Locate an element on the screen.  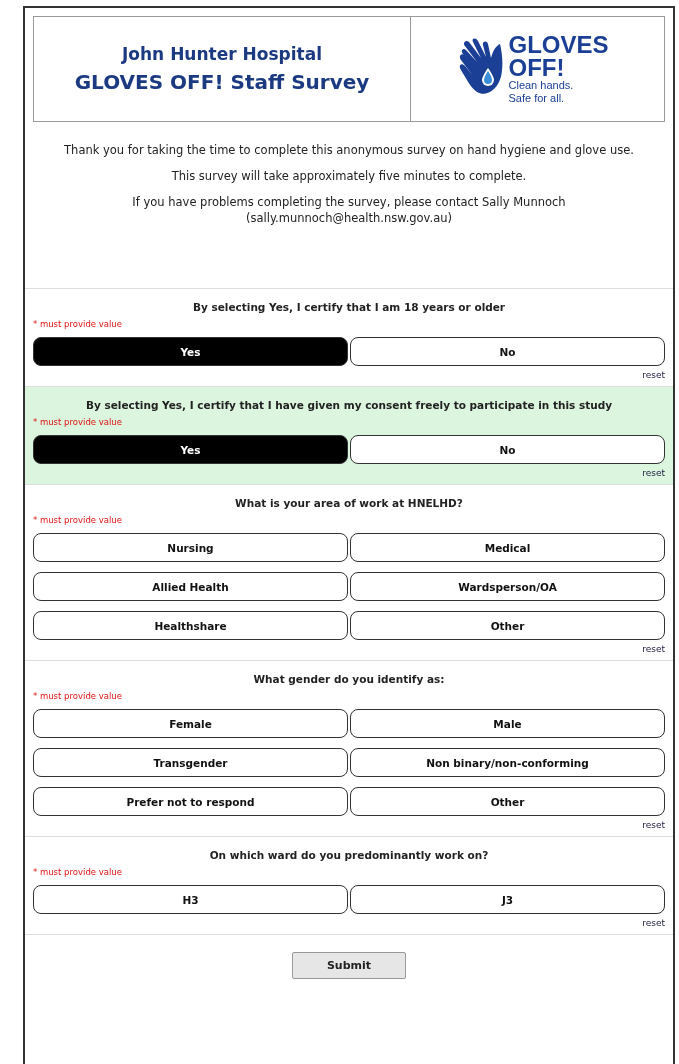
option-button: Healthshare is located at coordinates (190, 625).